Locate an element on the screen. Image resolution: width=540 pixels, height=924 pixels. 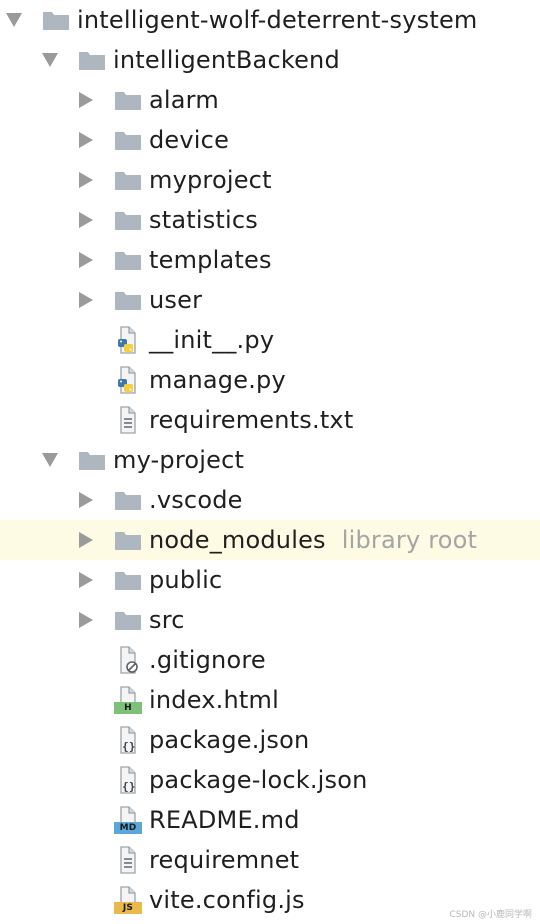
tree-file-item: requiremnet is located at coordinates (270, 860).